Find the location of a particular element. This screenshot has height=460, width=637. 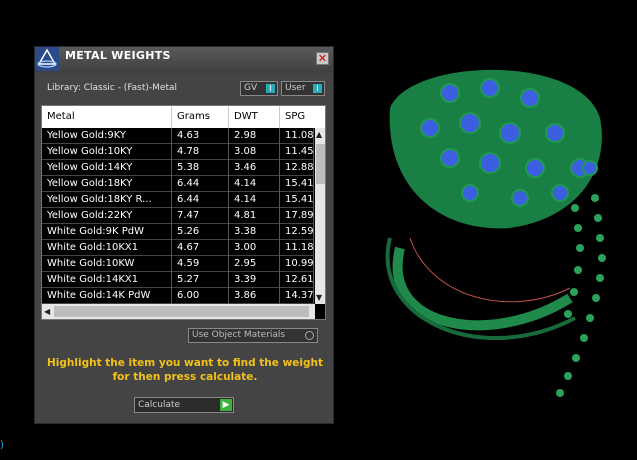

table-header: Metal Grams DWT SPG is located at coordinates (183, 117).